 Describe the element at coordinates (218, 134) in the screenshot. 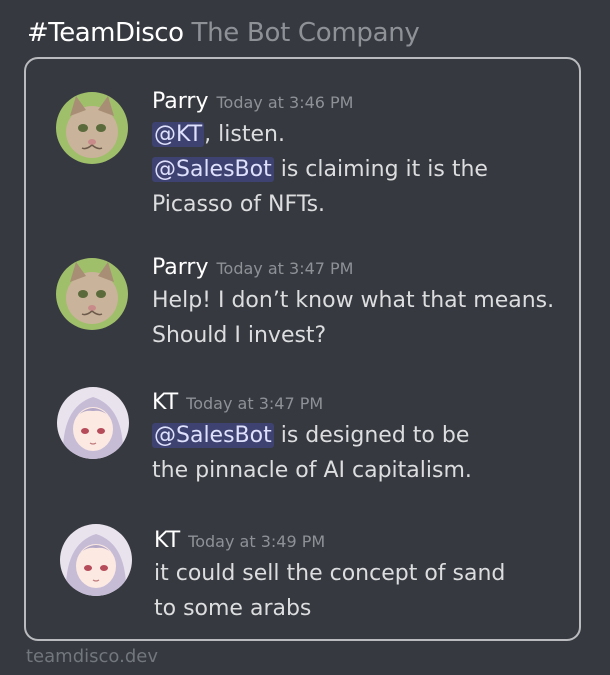

I see `message-line: @KT, listen.` at that location.